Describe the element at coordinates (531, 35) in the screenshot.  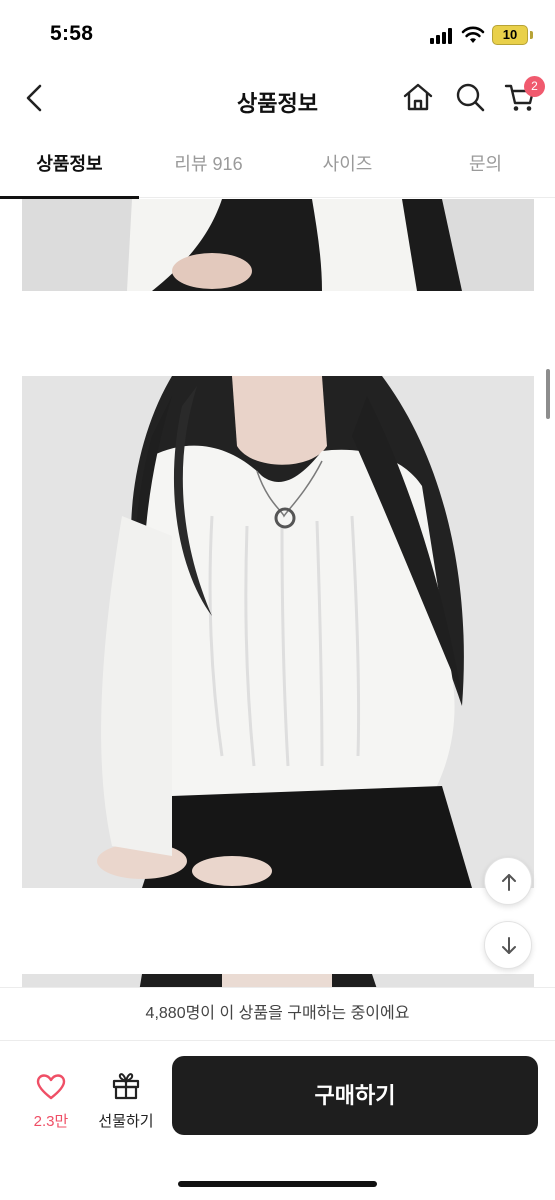
I see `battery-nub` at that location.